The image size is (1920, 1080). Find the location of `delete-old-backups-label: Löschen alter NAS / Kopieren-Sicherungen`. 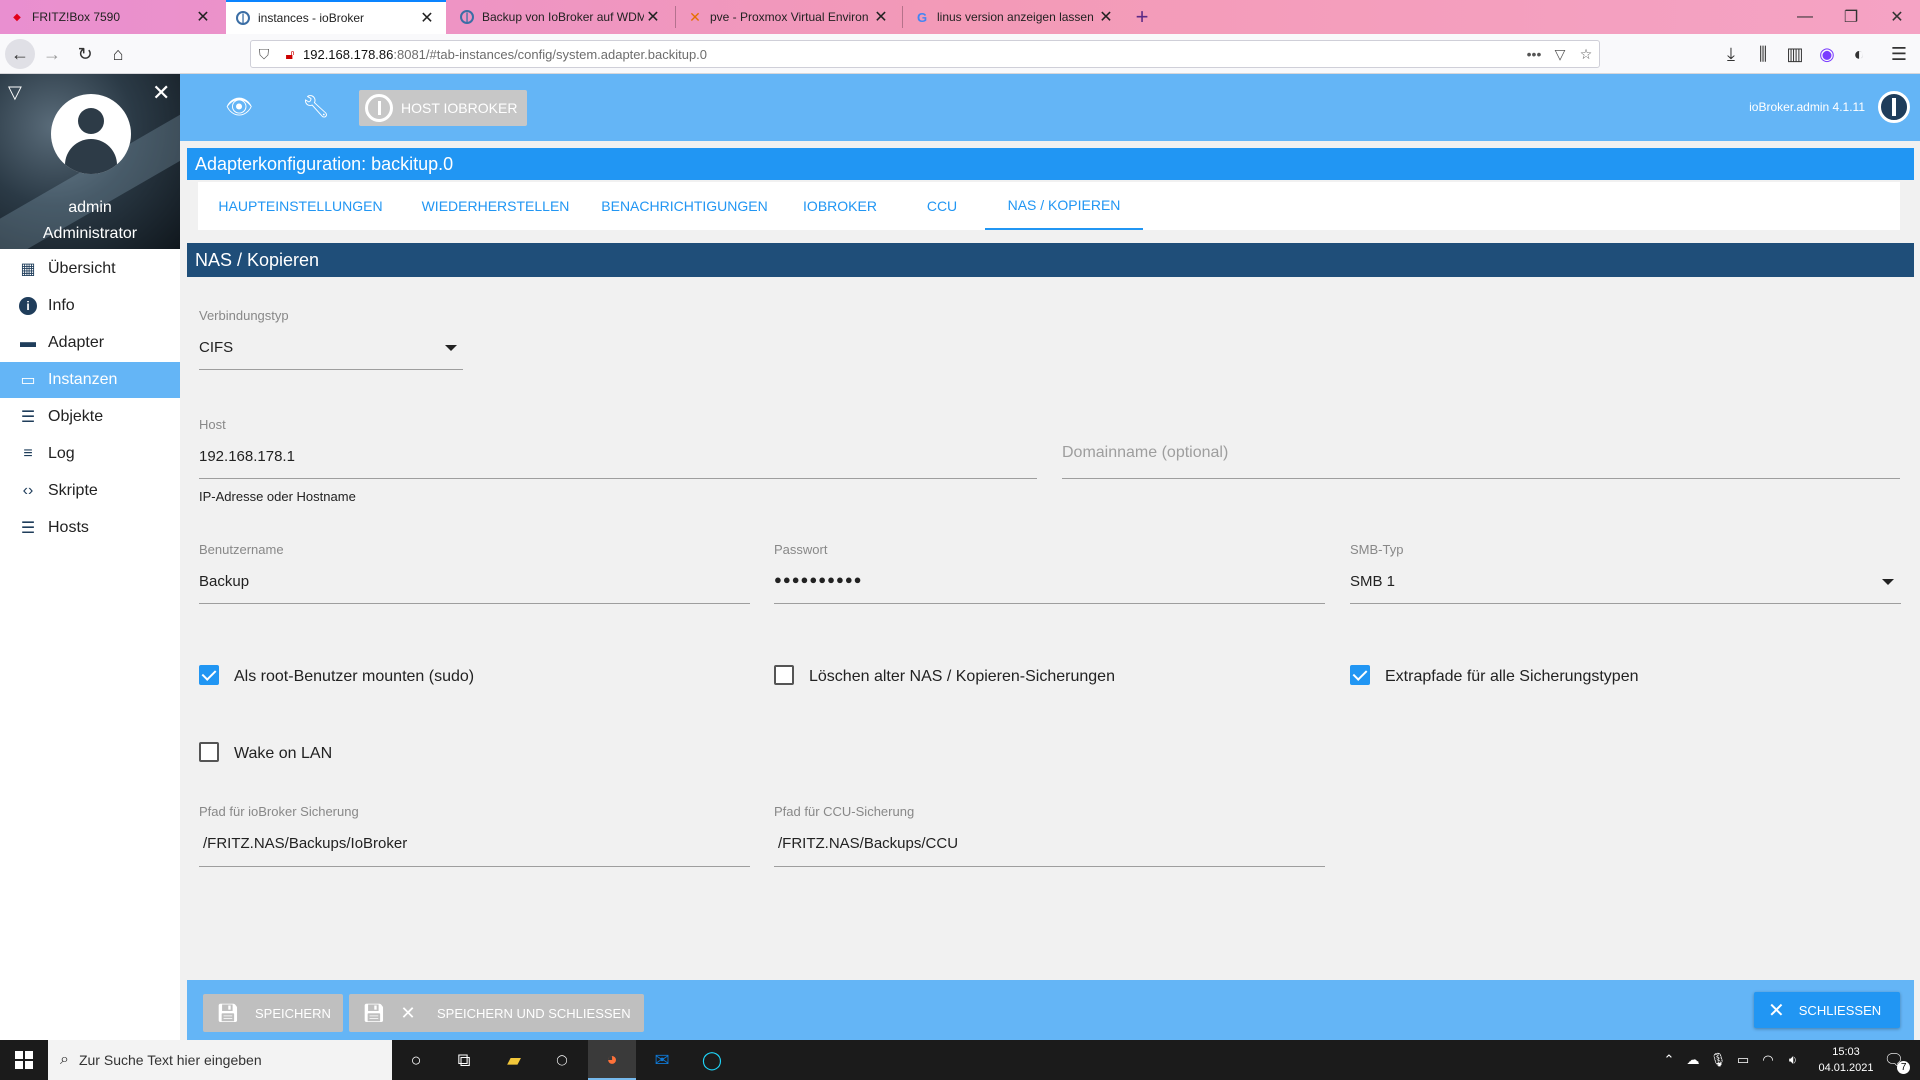

delete-old-backups-label: Löschen alter NAS / Kopieren-Sicherungen is located at coordinates (962, 677).